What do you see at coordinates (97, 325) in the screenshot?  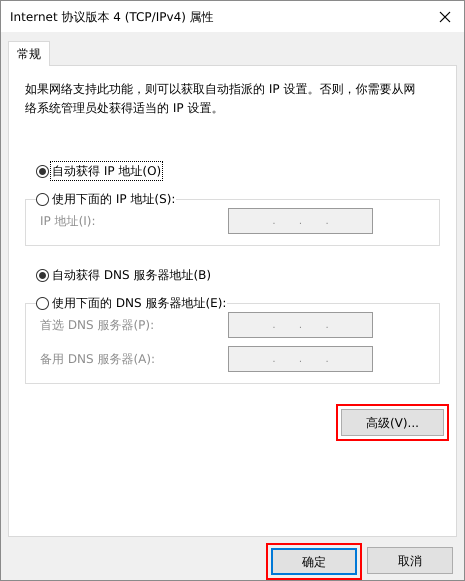 I see `field-label: 首选 DNS 服务器(P):` at bounding box center [97, 325].